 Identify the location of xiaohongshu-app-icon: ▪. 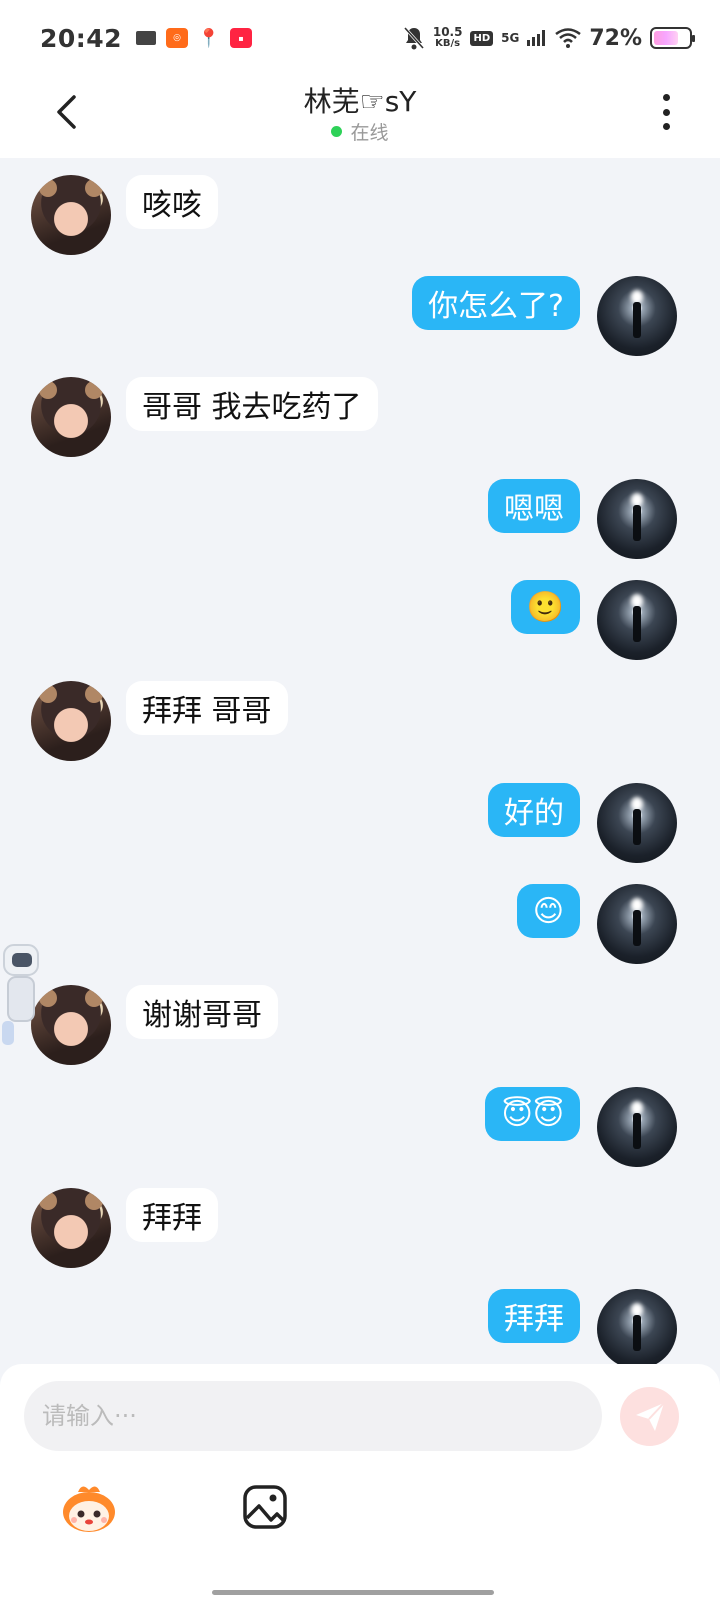
(241, 38).